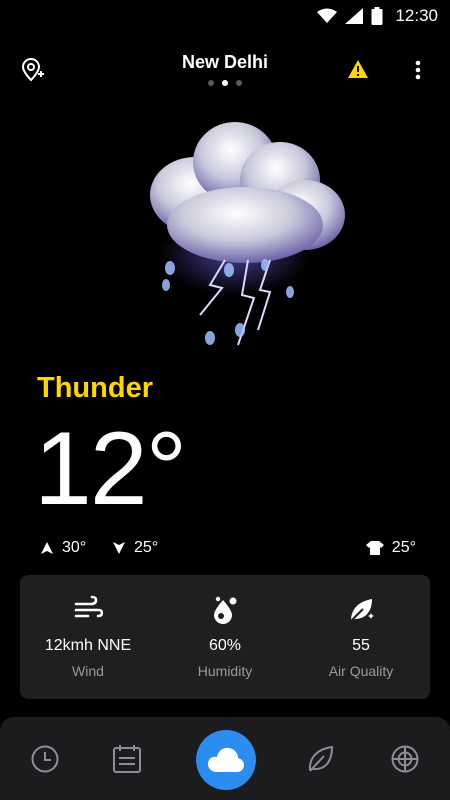  I want to click on low-temp: 25°, so click(135, 548).